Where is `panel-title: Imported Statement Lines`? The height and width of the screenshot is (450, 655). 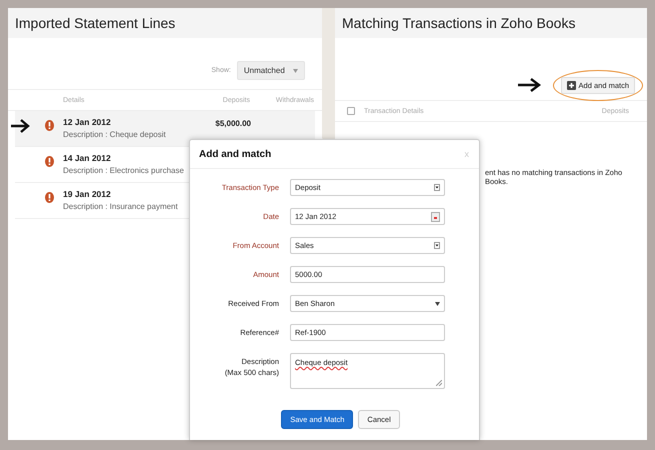 panel-title: Imported Statement Lines is located at coordinates (165, 23).